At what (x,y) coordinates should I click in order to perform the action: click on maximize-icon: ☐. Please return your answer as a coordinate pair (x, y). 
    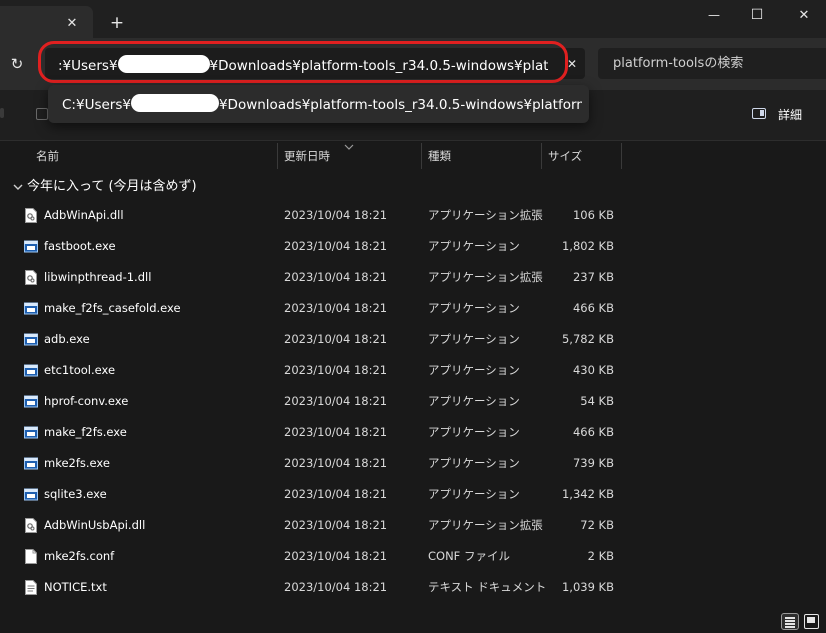
    Looking at the image, I should click on (757, 15).